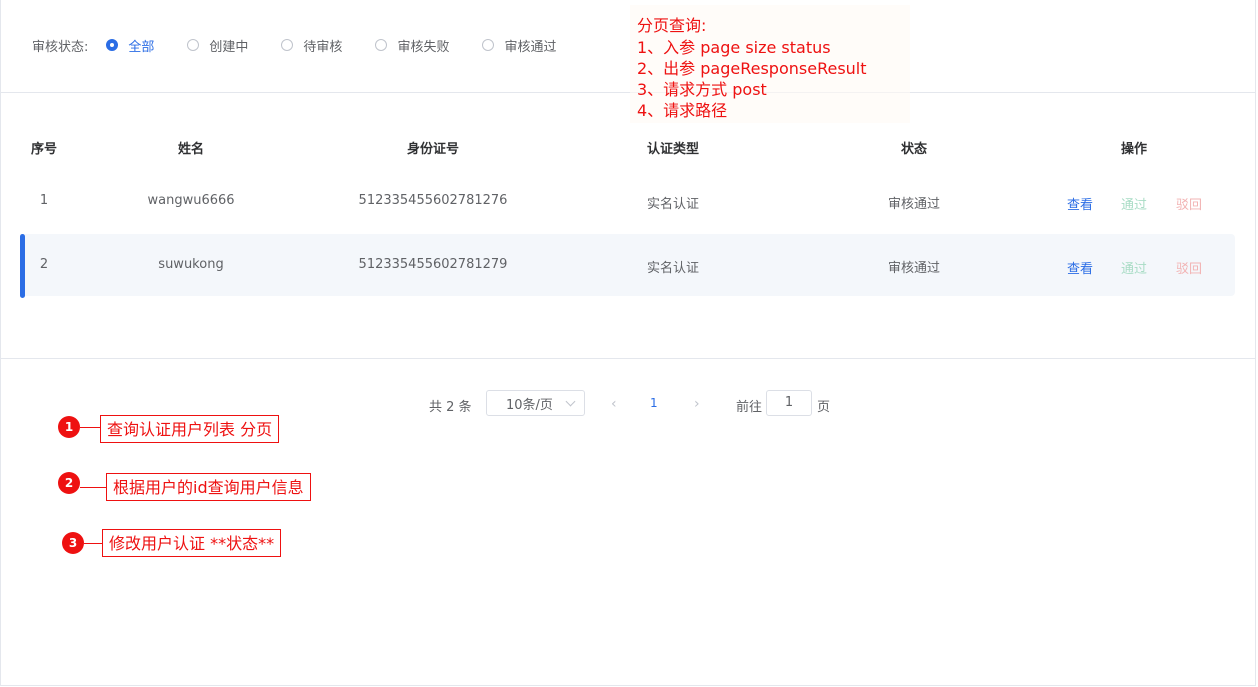  Describe the element at coordinates (614, 404) in the screenshot. I see `prev-page-icon: ‹` at that location.